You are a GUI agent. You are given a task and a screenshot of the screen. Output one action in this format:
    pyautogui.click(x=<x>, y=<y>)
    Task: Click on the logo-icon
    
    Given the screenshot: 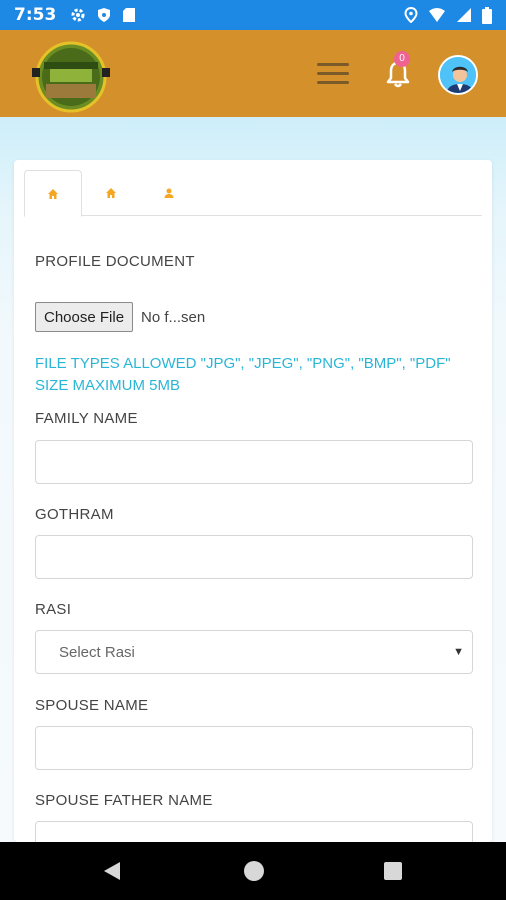 What is the action you would take?
    pyautogui.click(x=71, y=76)
    